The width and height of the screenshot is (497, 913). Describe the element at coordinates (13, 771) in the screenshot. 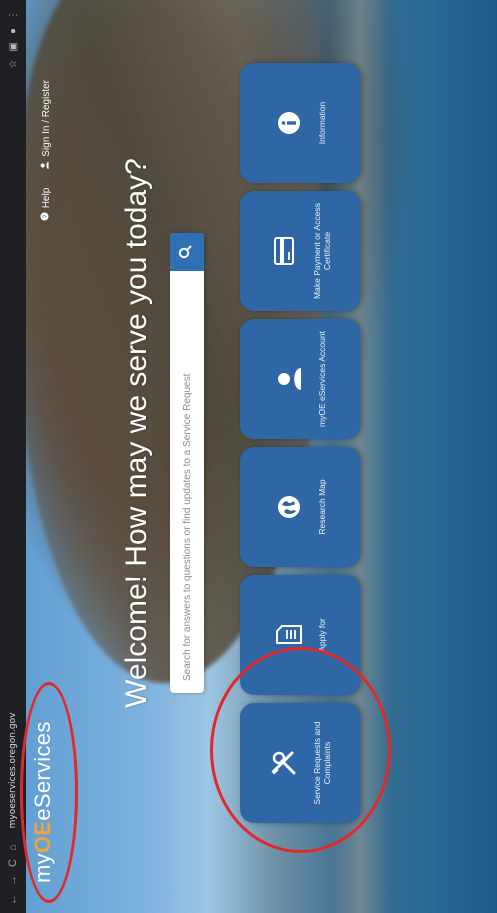

I see `address-bar: myoeservices.oregon.gov` at that location.